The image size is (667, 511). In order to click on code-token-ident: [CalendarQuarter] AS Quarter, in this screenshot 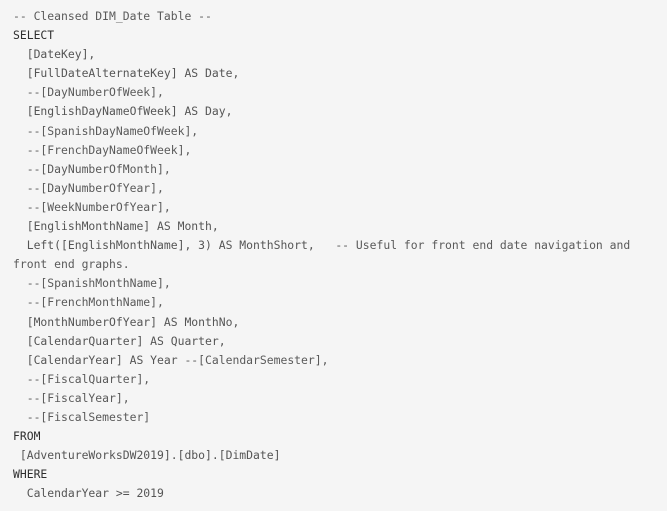, I will do `click(119, 340)`.